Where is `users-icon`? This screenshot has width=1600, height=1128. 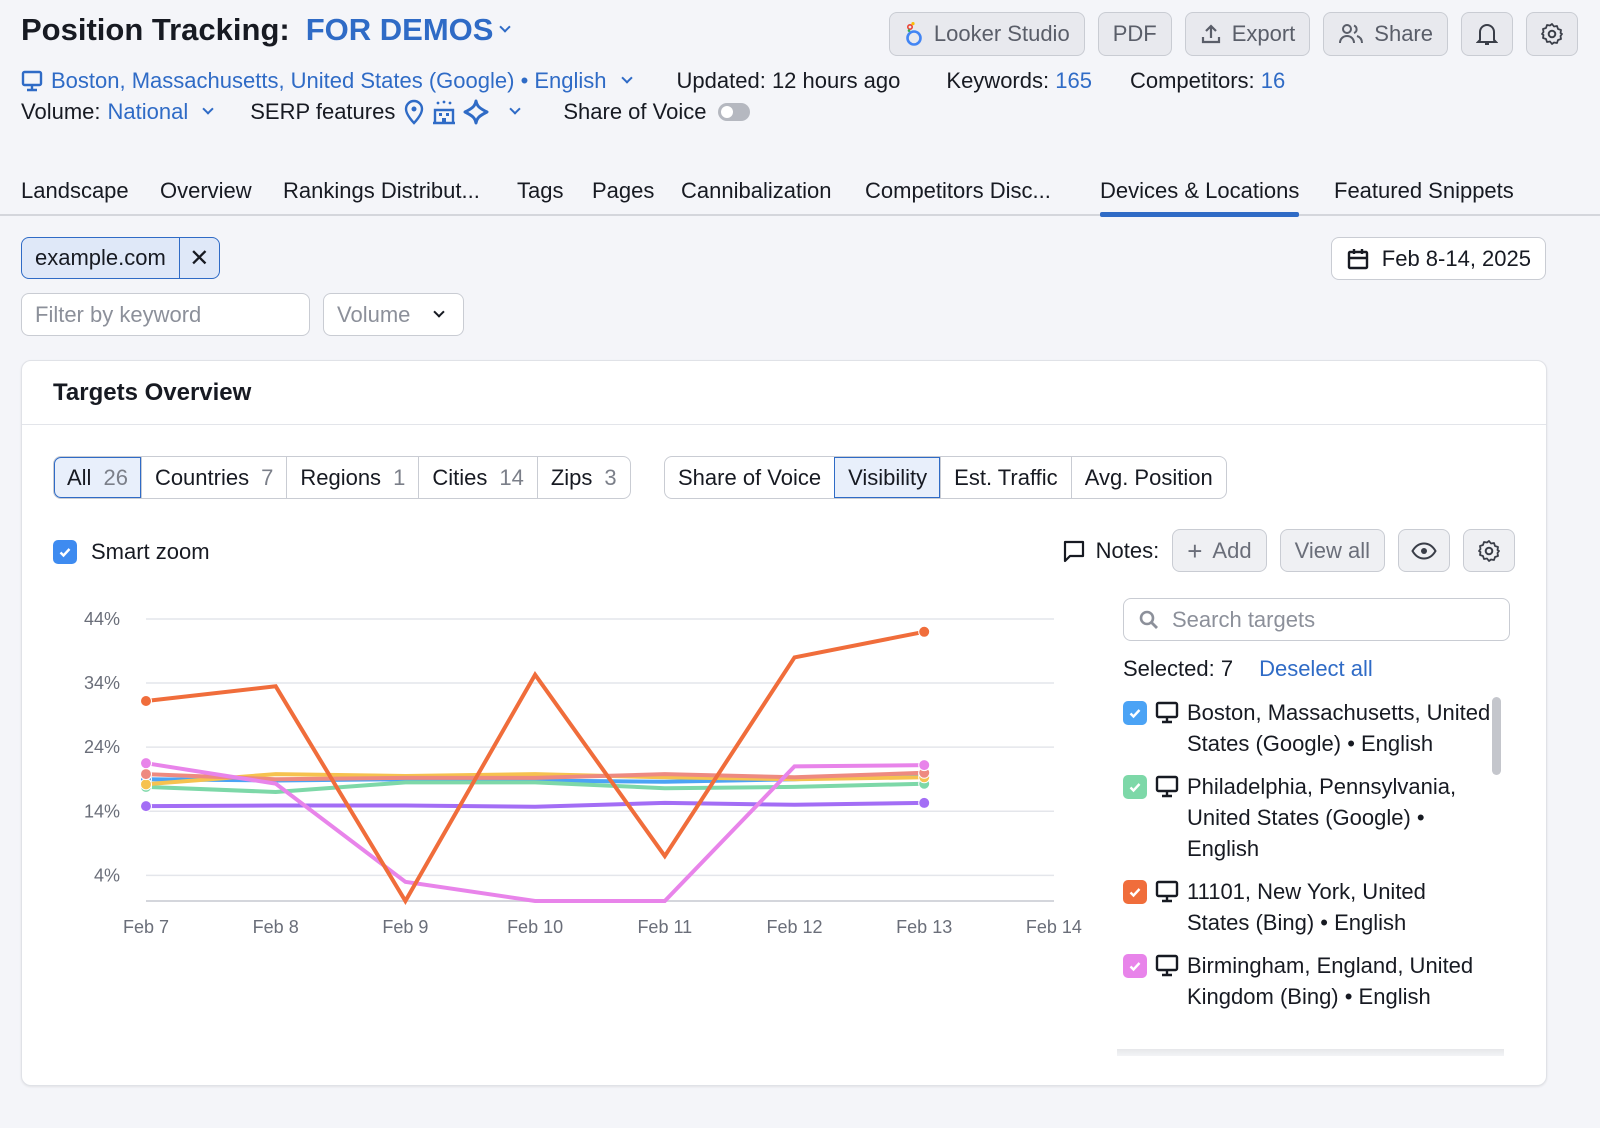 users-icon is located at coordinates (1351, 34).